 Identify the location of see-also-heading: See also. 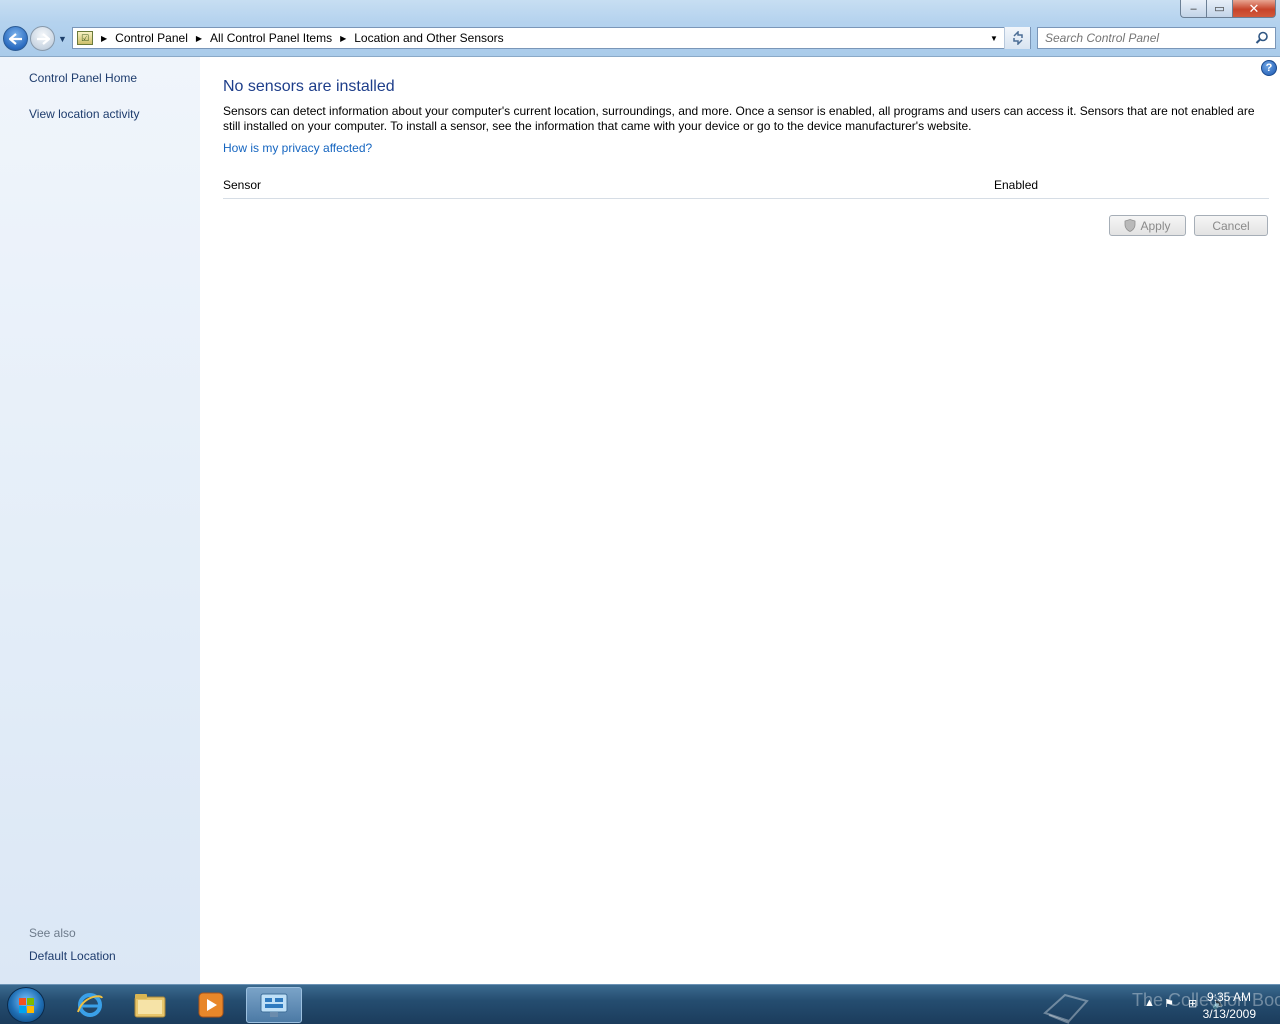
(52, 933).